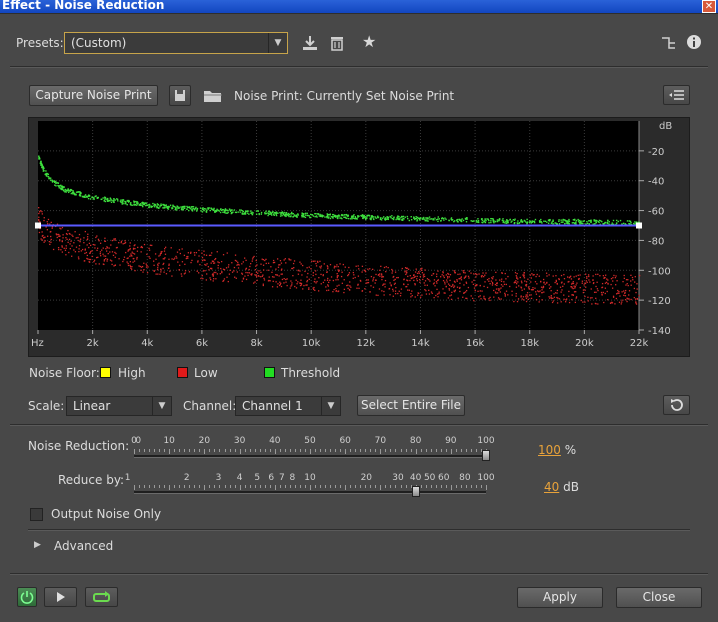  Describe the element at coordinates (239, 478) in the screenshot. I see `slider-tick-label: 4` at that location.